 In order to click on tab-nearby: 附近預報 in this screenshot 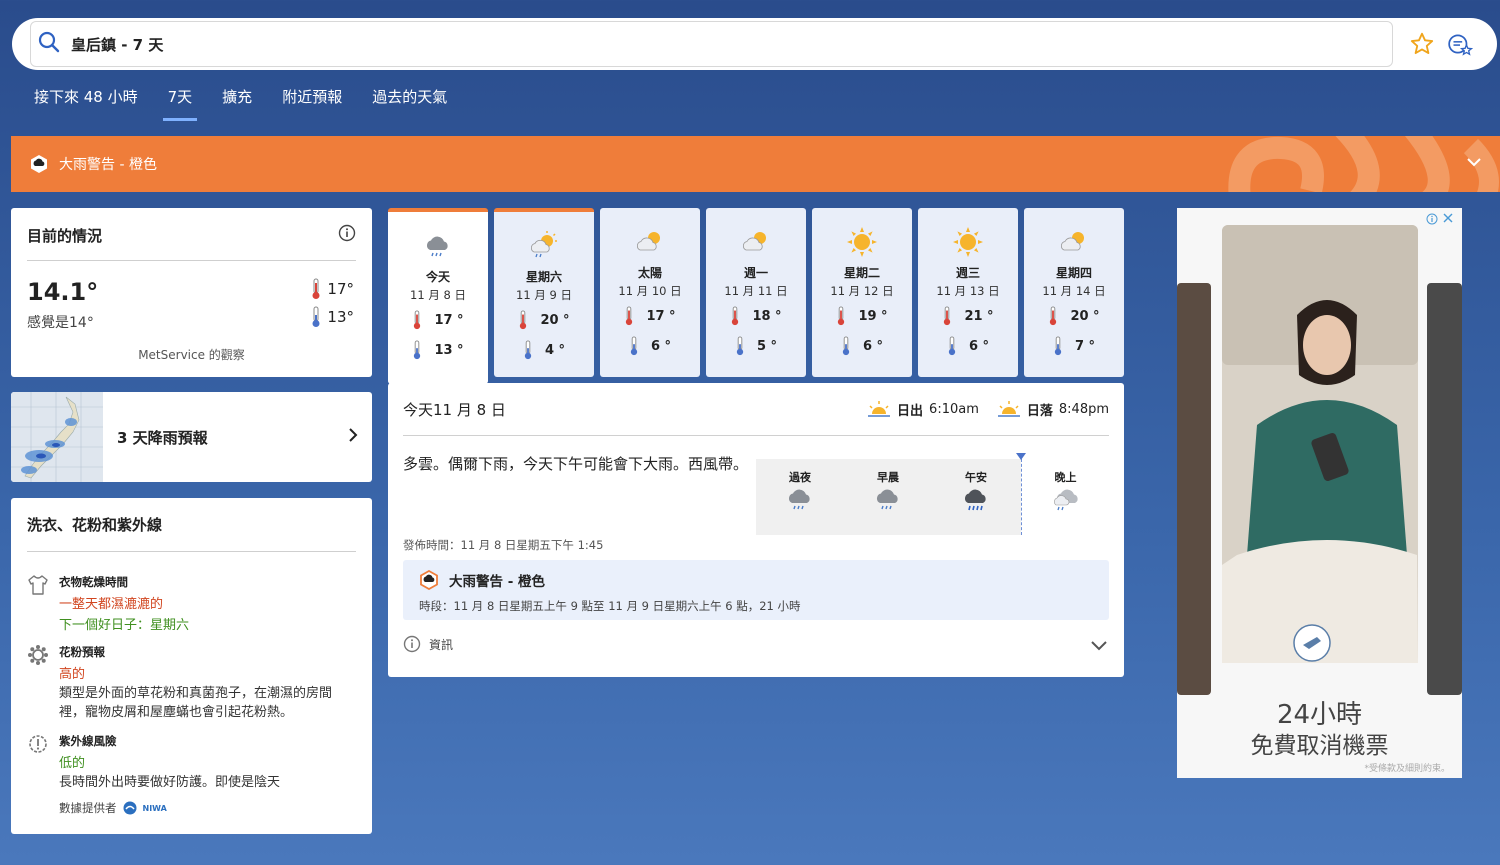, I will do `click(312, 100)`.